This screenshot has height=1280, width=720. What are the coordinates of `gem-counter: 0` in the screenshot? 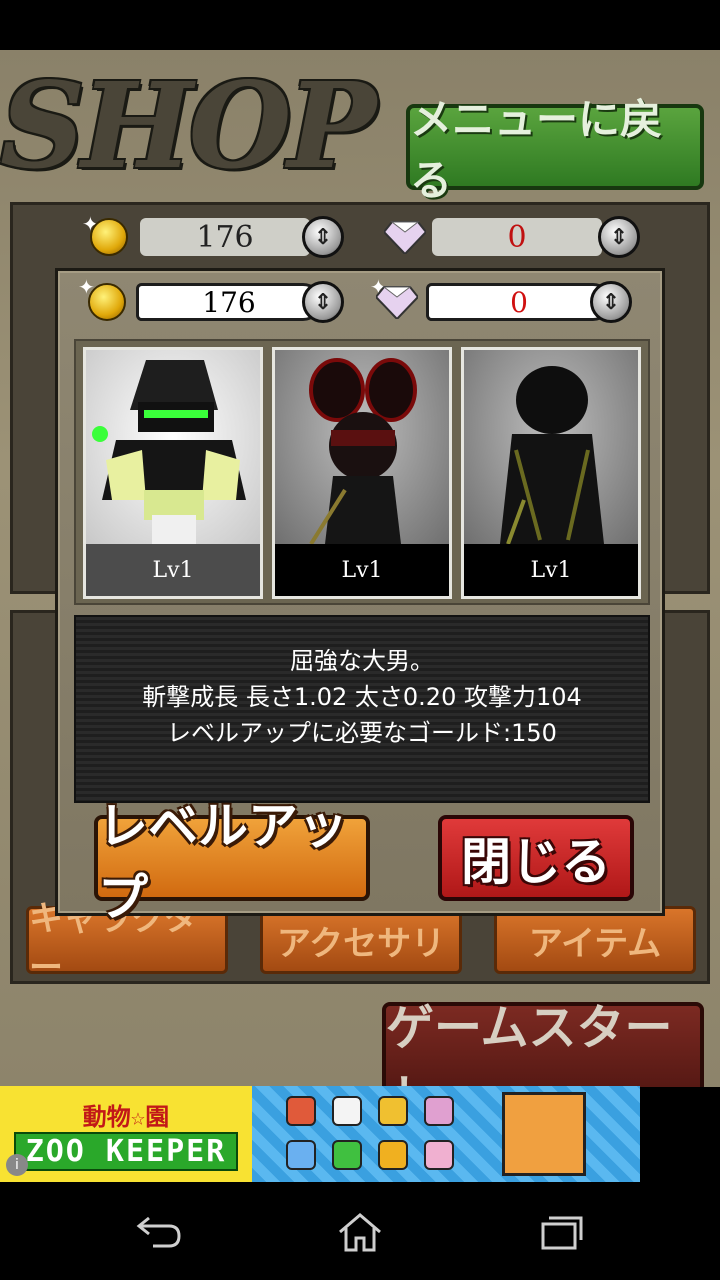 It's located at (519, 302).